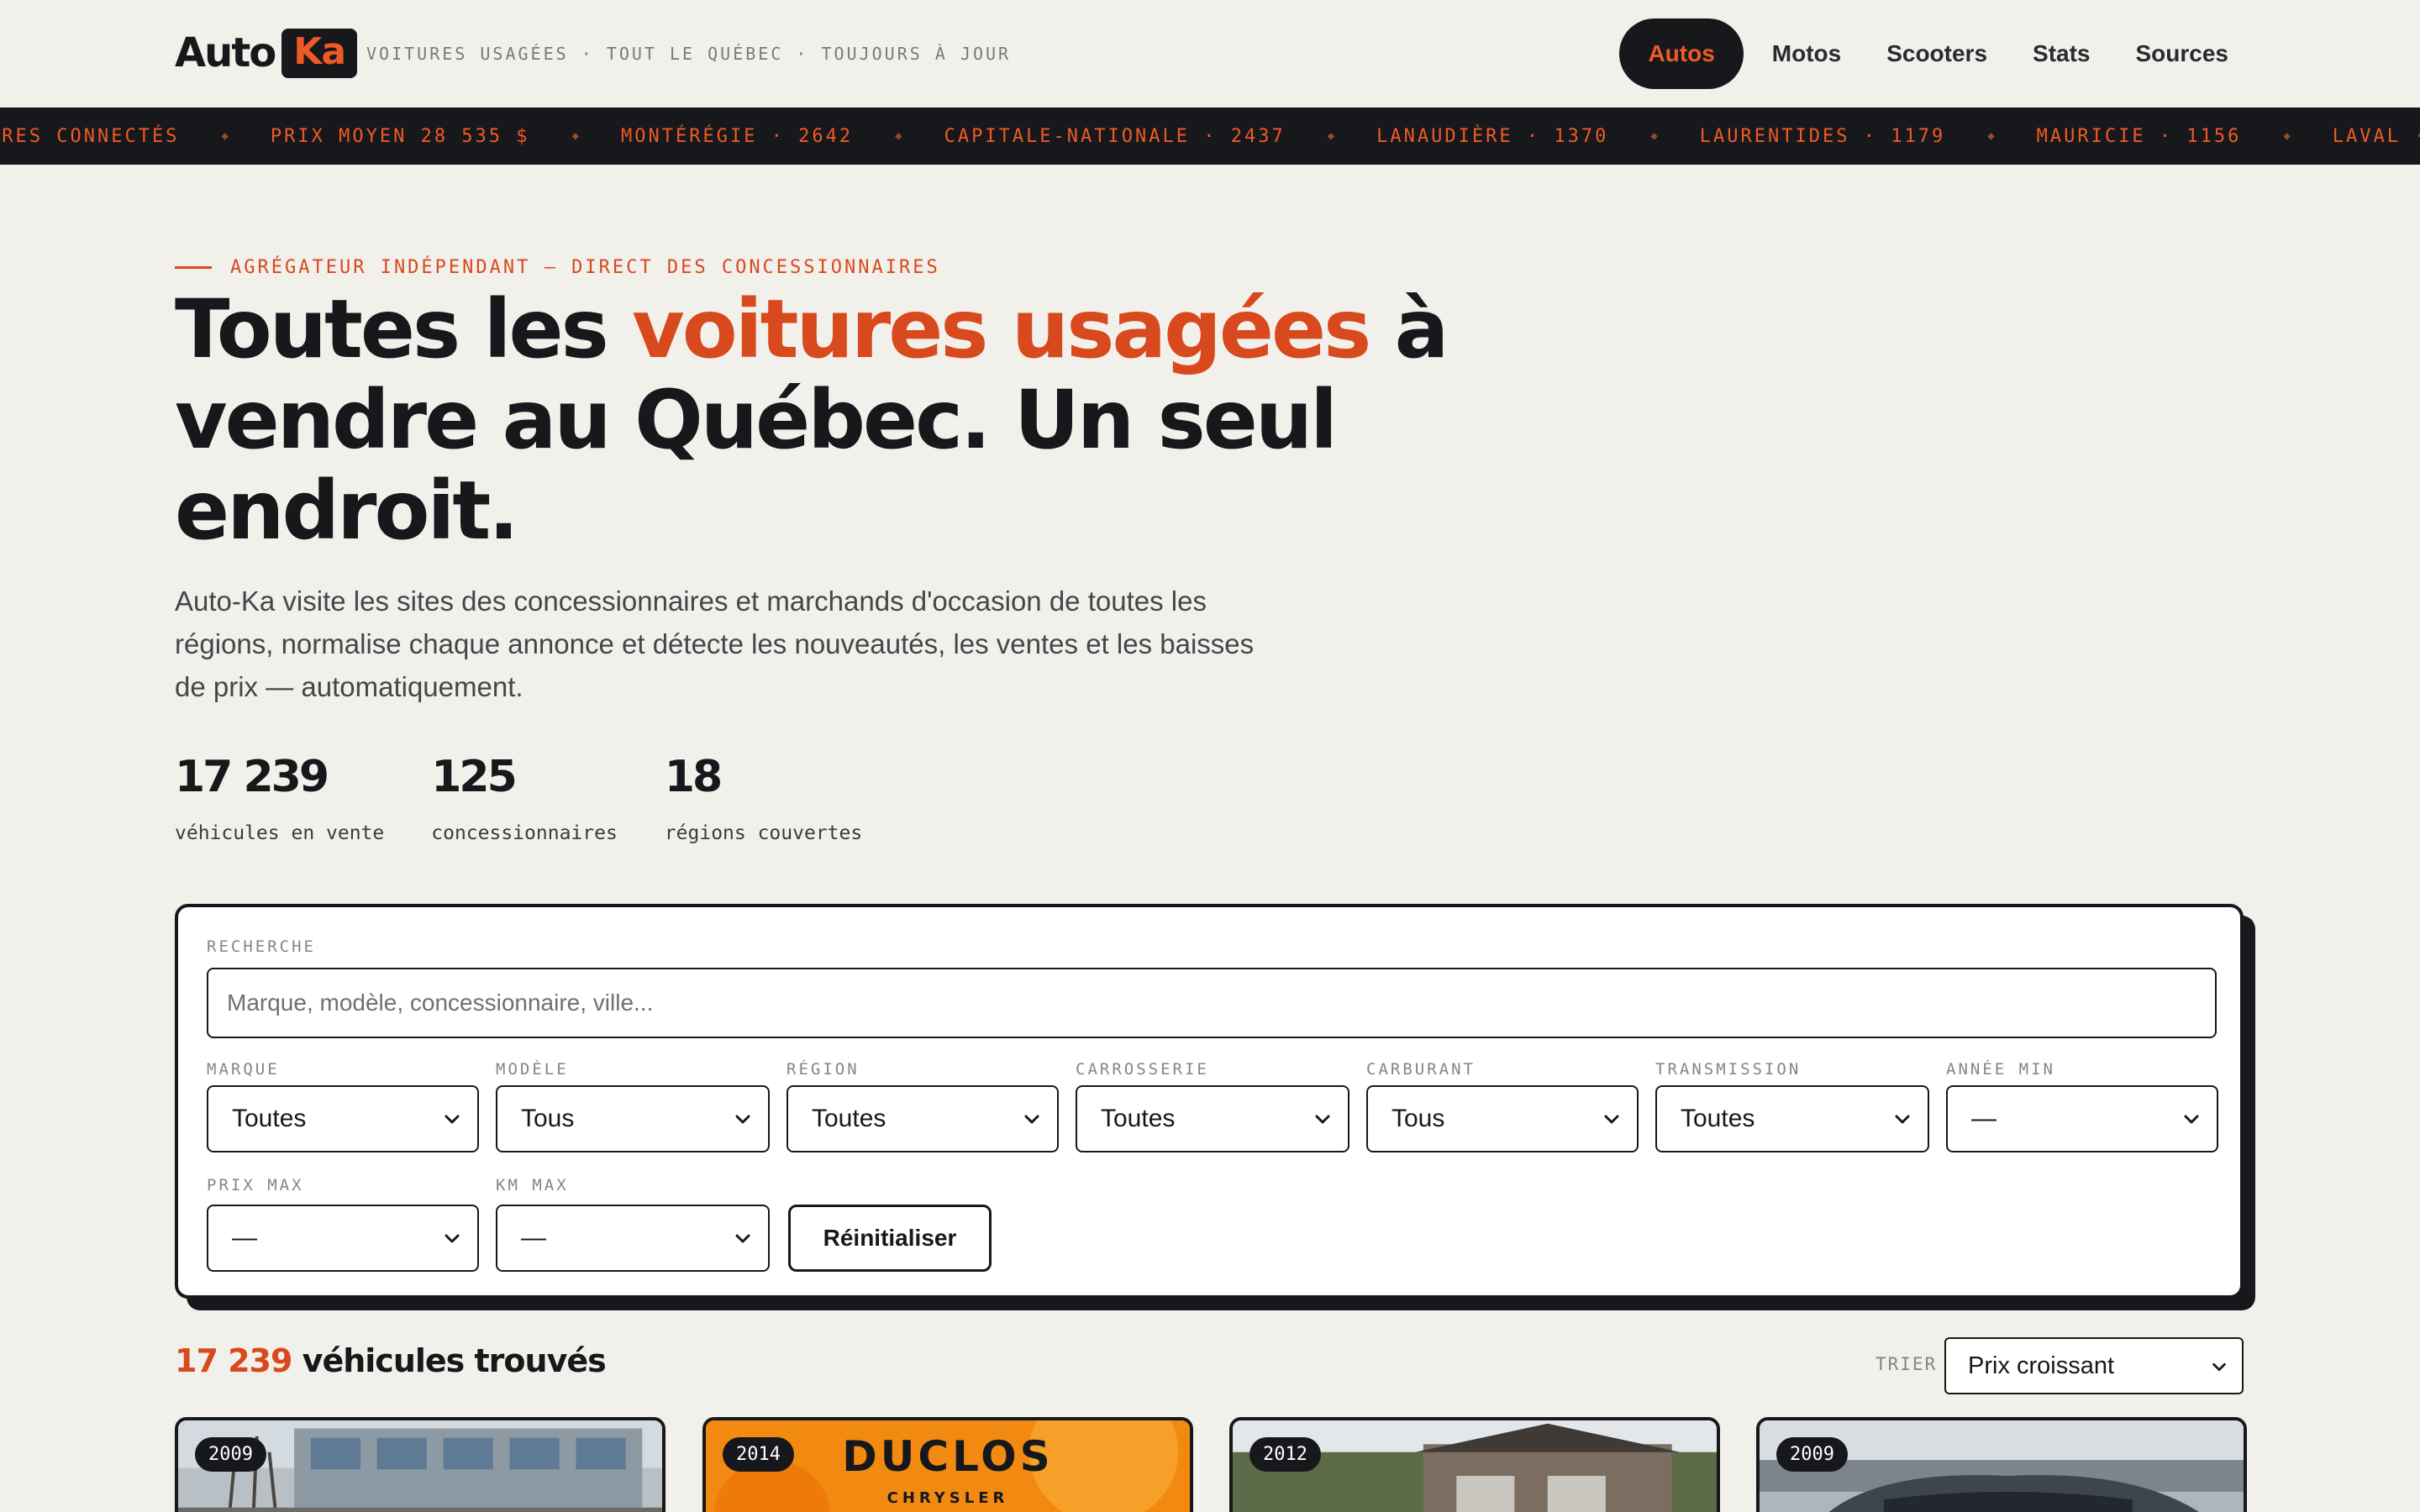 Image resolution: width=2420 pixels, height=1512 pixels. I want to click on stat-value: 17 239, so click(252, 777).